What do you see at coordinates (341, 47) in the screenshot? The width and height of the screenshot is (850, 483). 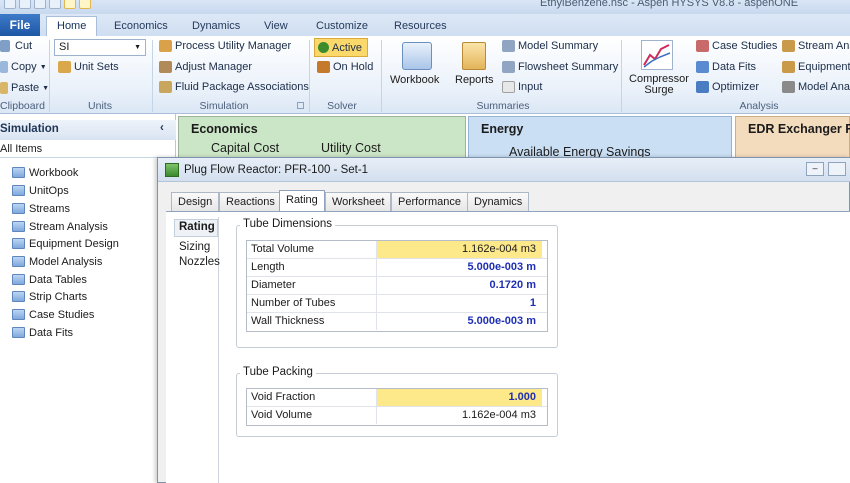 I see `solver-active-button: Active` at bounding box center [341, 47].